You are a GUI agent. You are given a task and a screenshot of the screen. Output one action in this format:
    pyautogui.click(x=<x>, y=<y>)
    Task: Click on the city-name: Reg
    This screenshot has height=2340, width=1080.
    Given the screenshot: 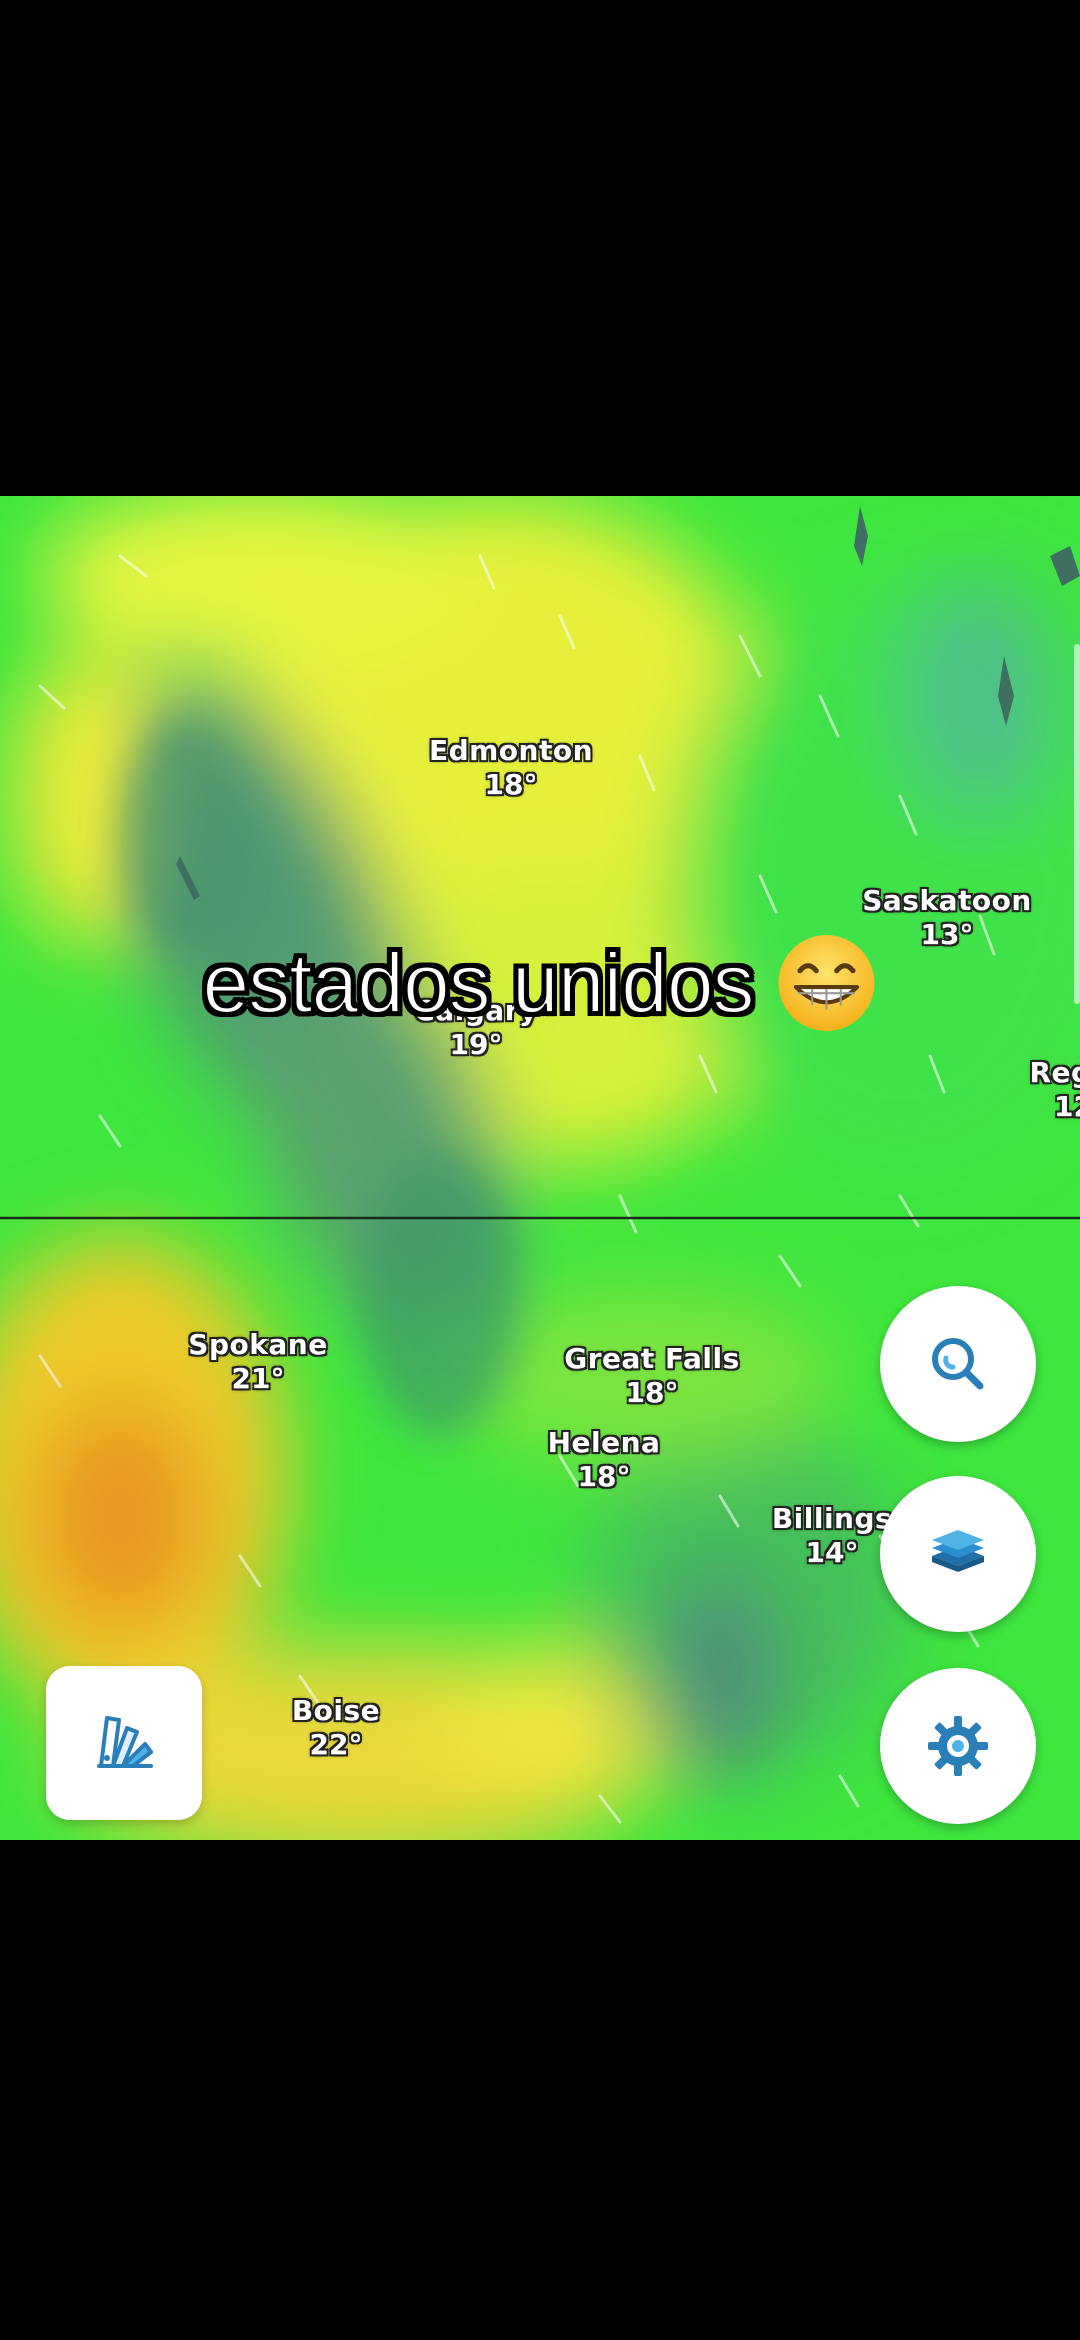 What is the action you would take?
    pyautogui.click(x=1054, y=1072)
    